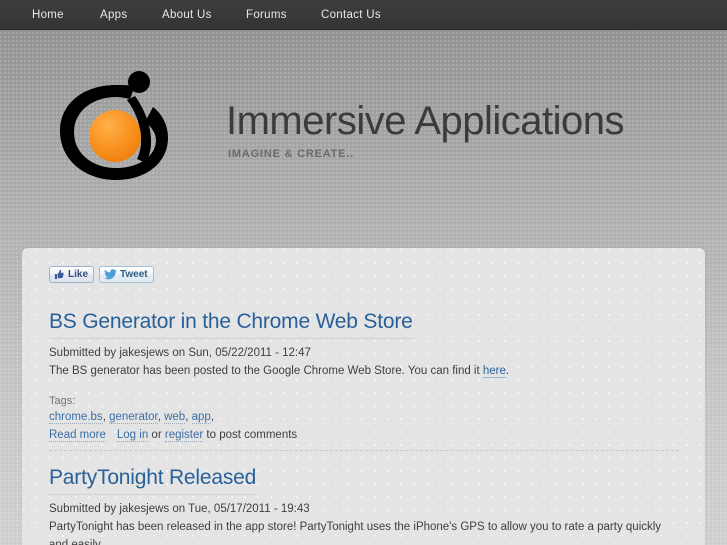  What do you see at coordinates (184, 436) in the screenshot?
I see `register-link: register` at bounding box center [184, 436].